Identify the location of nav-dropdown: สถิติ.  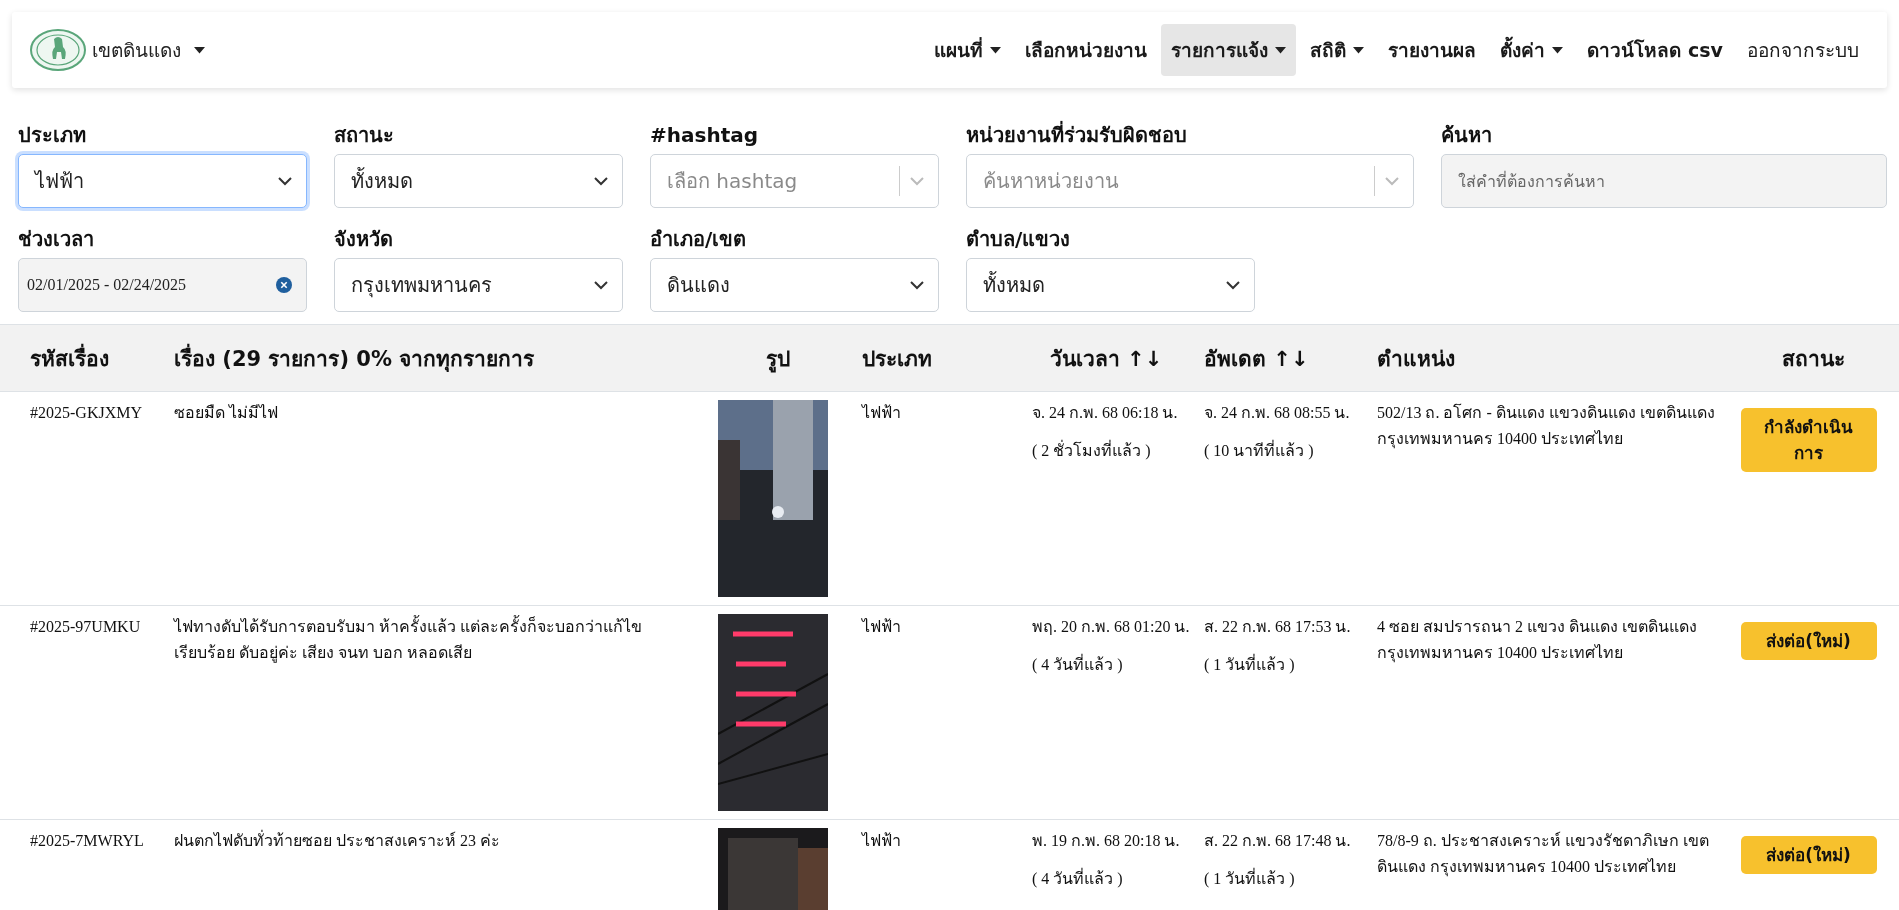
(1337, 50).